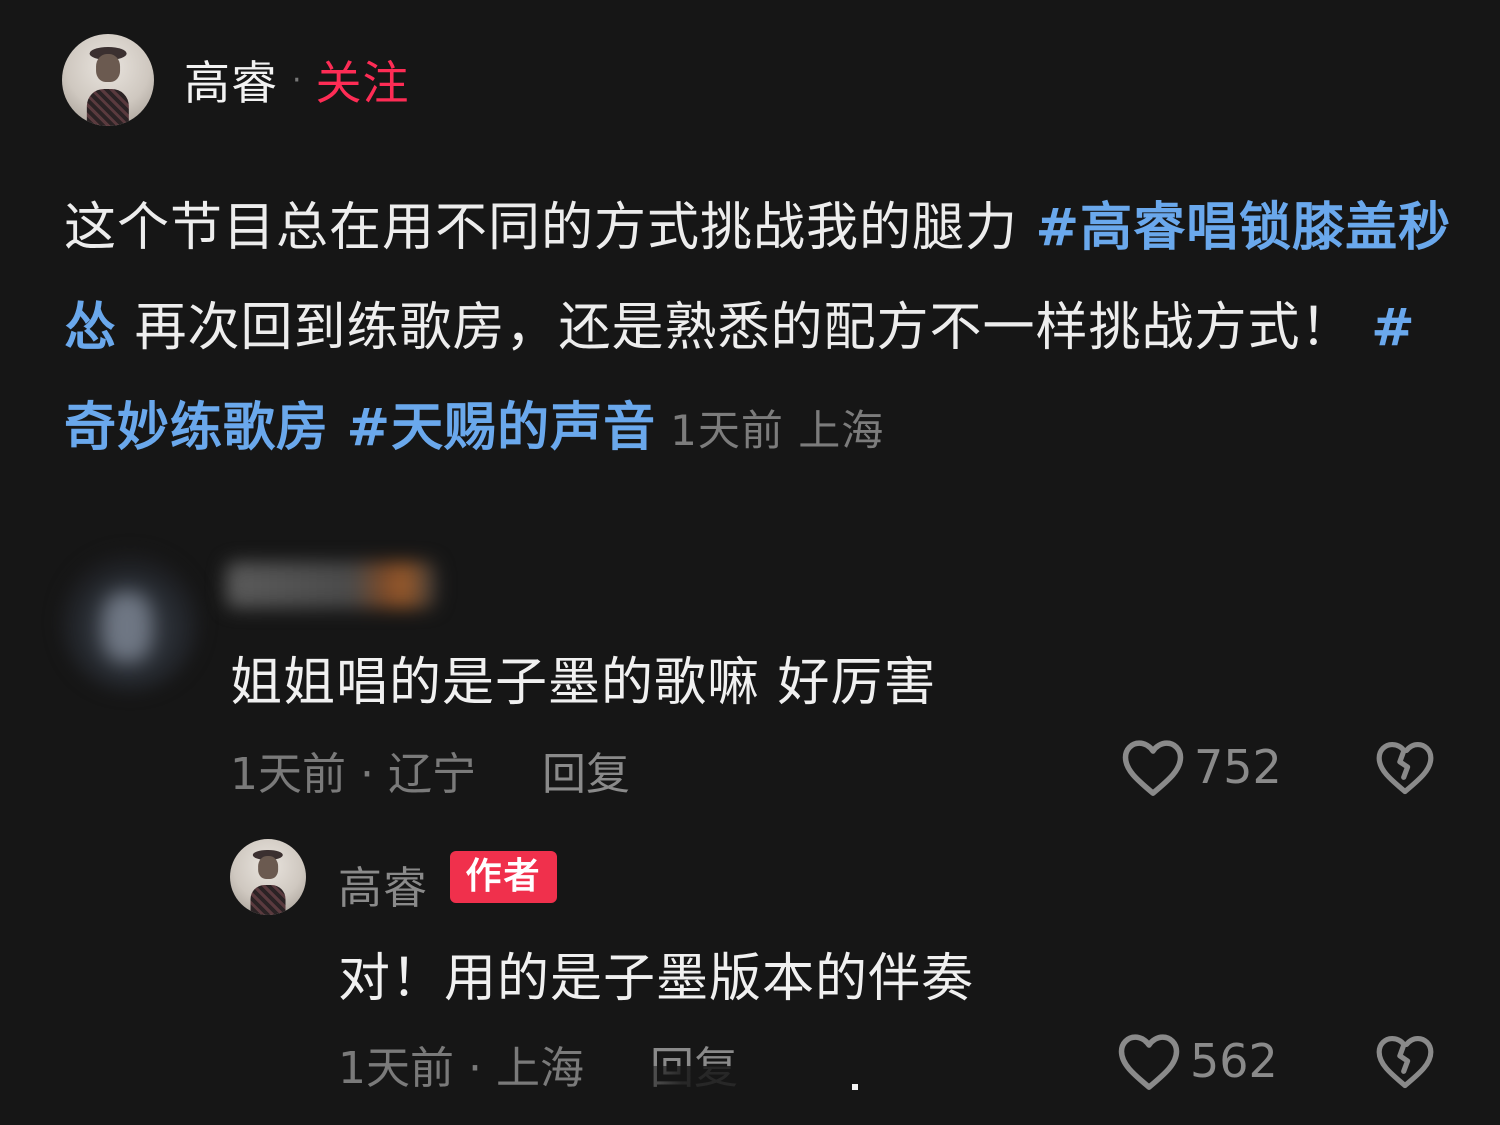 Image resolution: width=1500 pixels, height=1125 pixels. I want to click on comment-text: 姐姐唱的是子墨的歌嘛 好厉害, so click(583, 683).